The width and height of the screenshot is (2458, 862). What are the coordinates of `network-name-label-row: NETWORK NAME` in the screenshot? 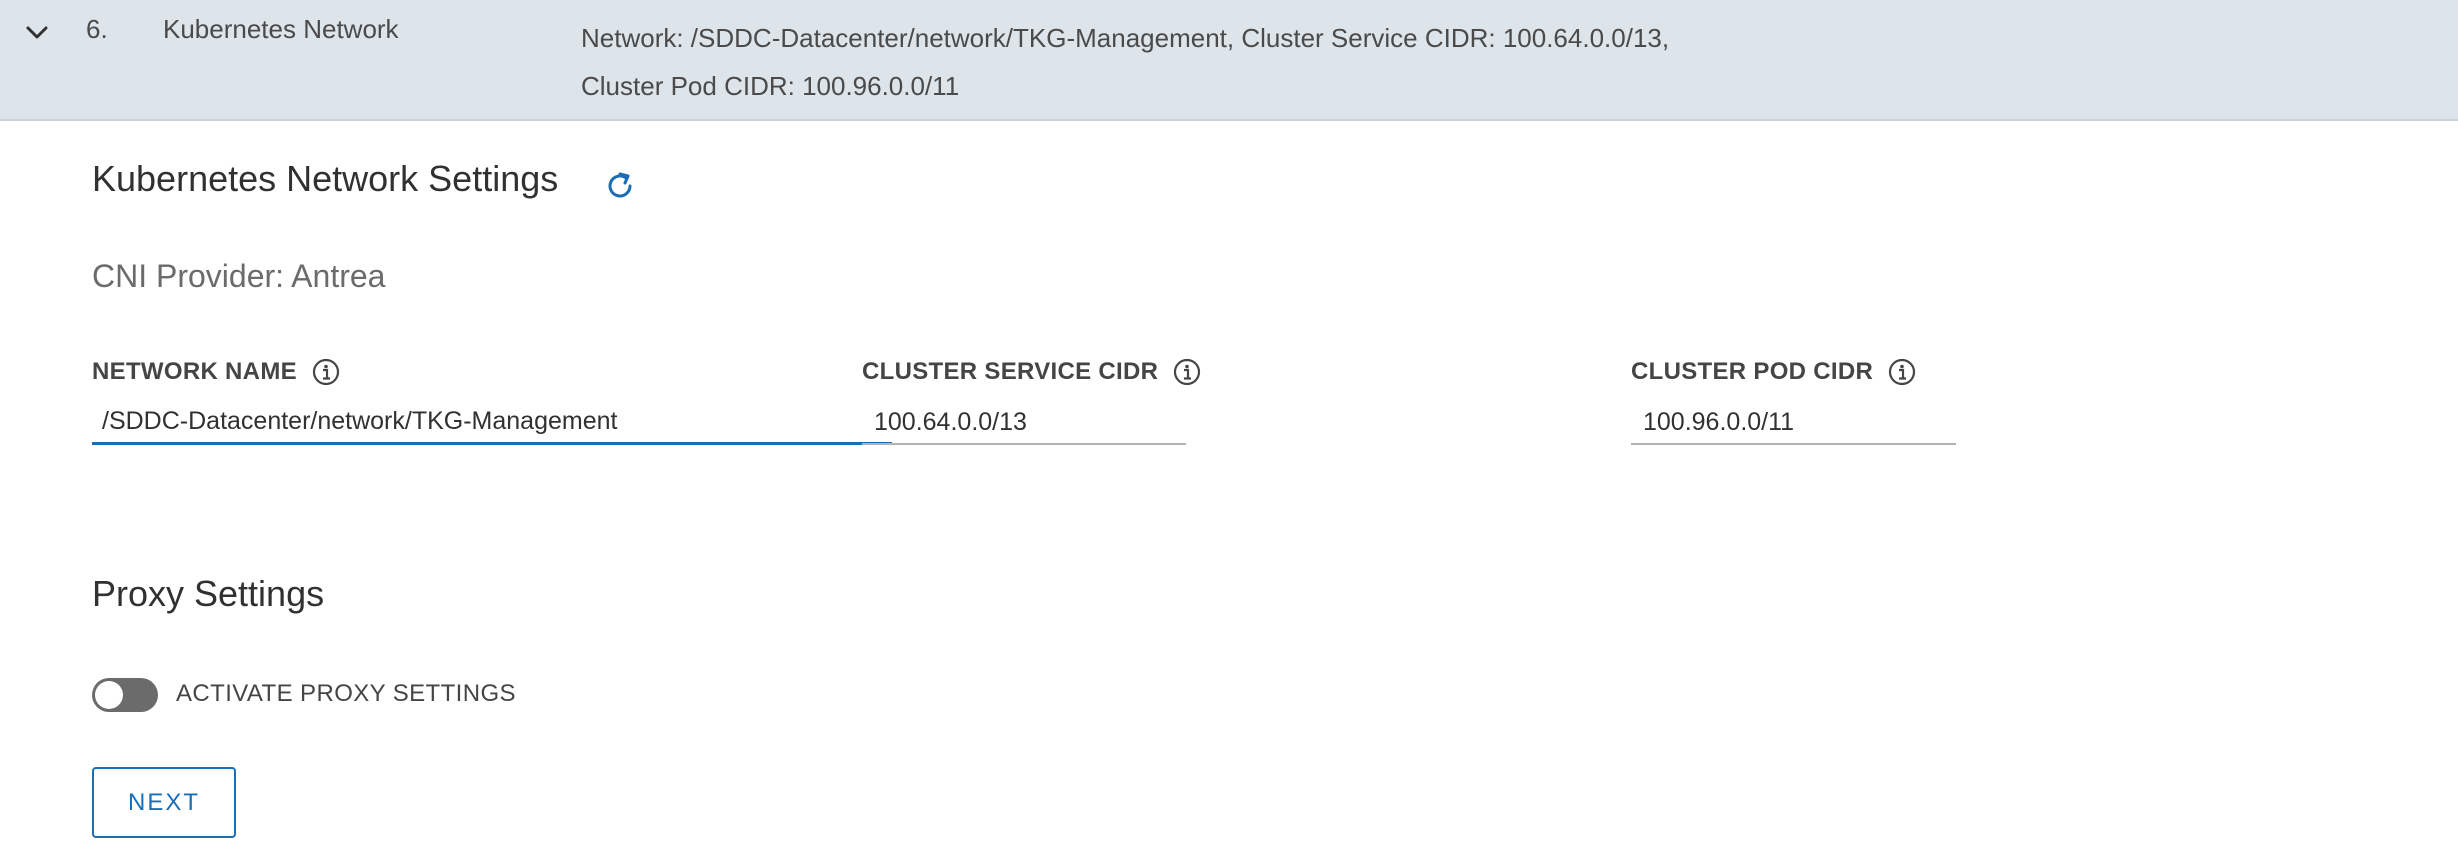 It's located at (216, 372).